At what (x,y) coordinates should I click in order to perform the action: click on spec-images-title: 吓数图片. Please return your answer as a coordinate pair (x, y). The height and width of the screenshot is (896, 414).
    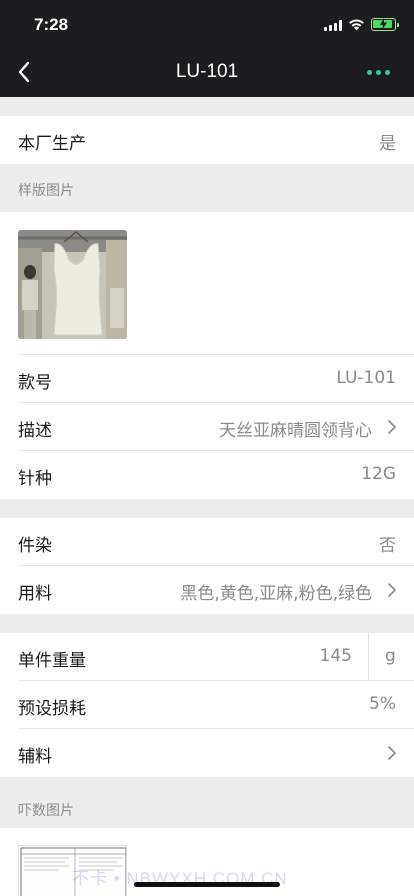
    Looking at the image, I should click on (46, 811).